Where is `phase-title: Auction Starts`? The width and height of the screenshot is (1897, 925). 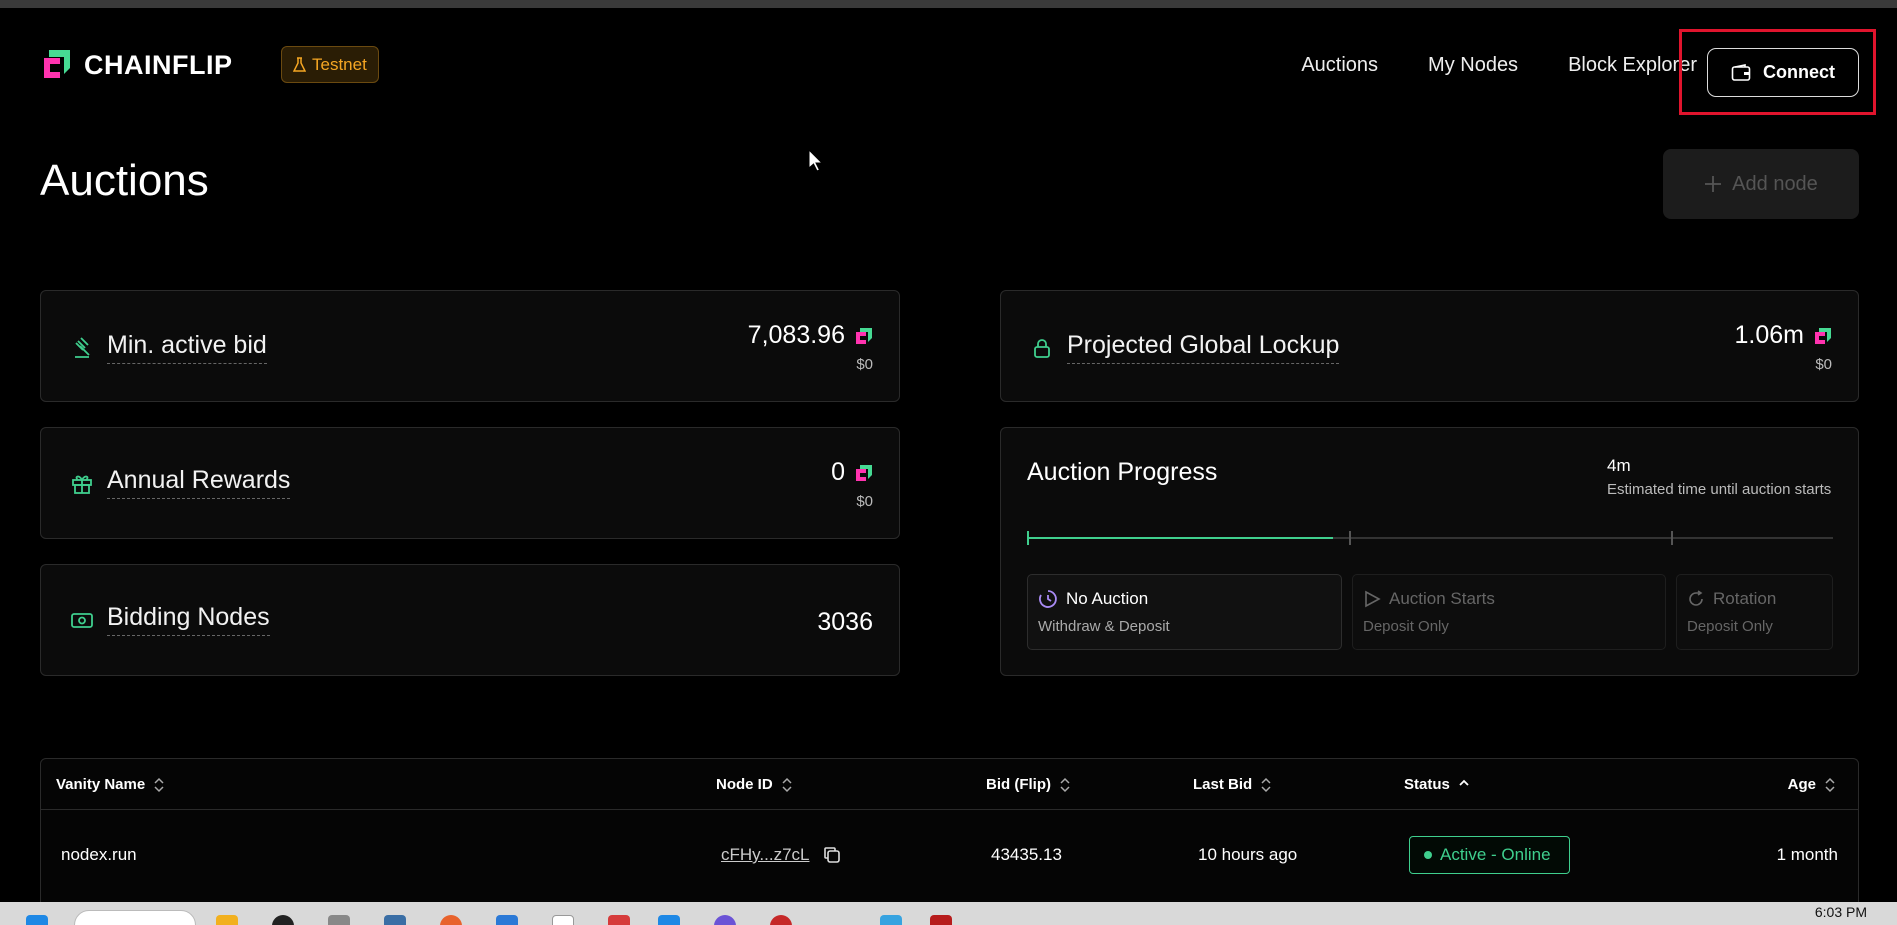 phase-title: Auction Starts is located at coordinates (1442, 598).